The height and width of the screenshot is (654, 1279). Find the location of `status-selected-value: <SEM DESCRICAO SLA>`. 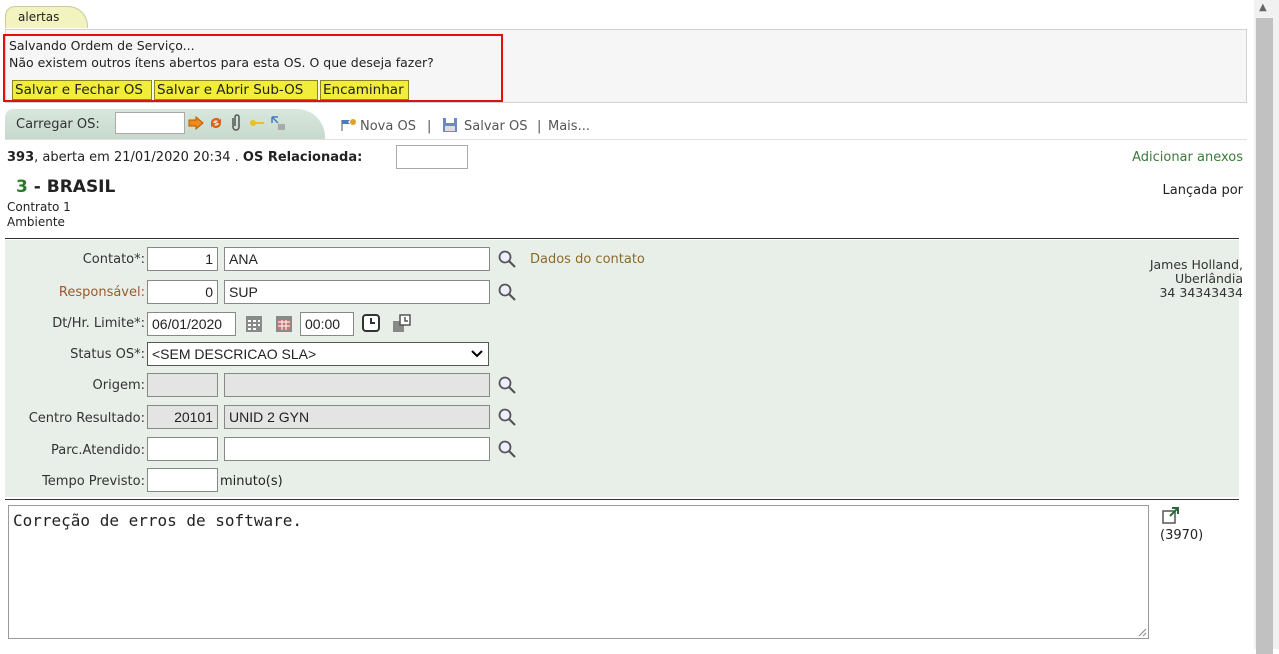

status-selected-value: <SEM DESCRICAO SLA> is located at coordinates (234, 354).